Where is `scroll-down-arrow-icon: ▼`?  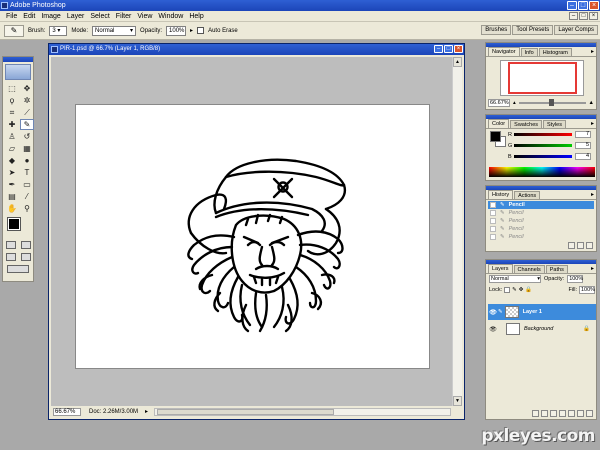
scroll-down-arrow-icon: ▼ is located at coordinates (457, 401).